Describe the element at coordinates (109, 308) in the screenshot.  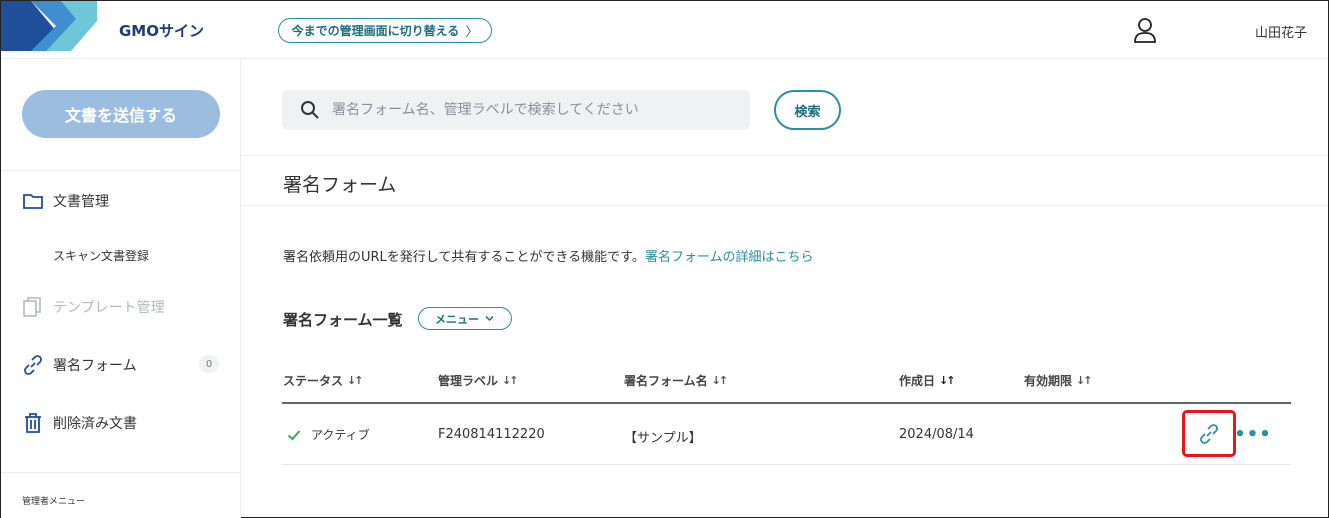
I see `sidebar-item-label: テンプレート管理` at that location.